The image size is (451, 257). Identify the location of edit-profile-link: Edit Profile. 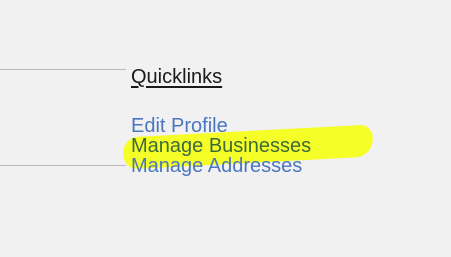
(281, 126).